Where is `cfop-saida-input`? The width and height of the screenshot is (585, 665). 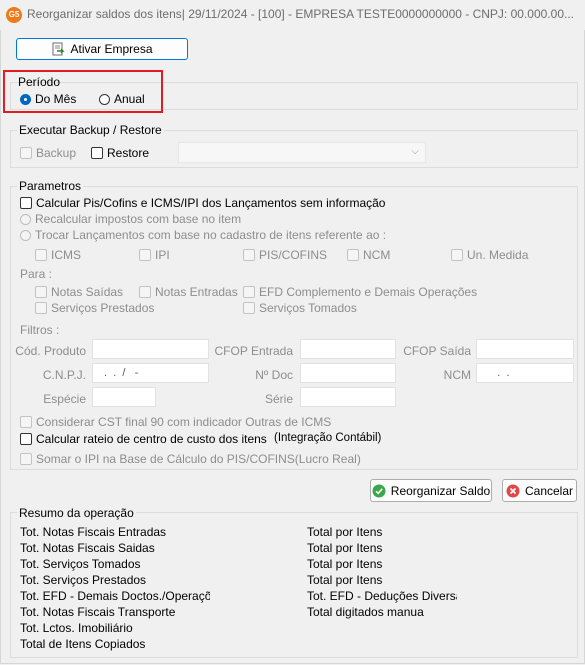 cfop-saida-input is located at coordinates (525, 349).